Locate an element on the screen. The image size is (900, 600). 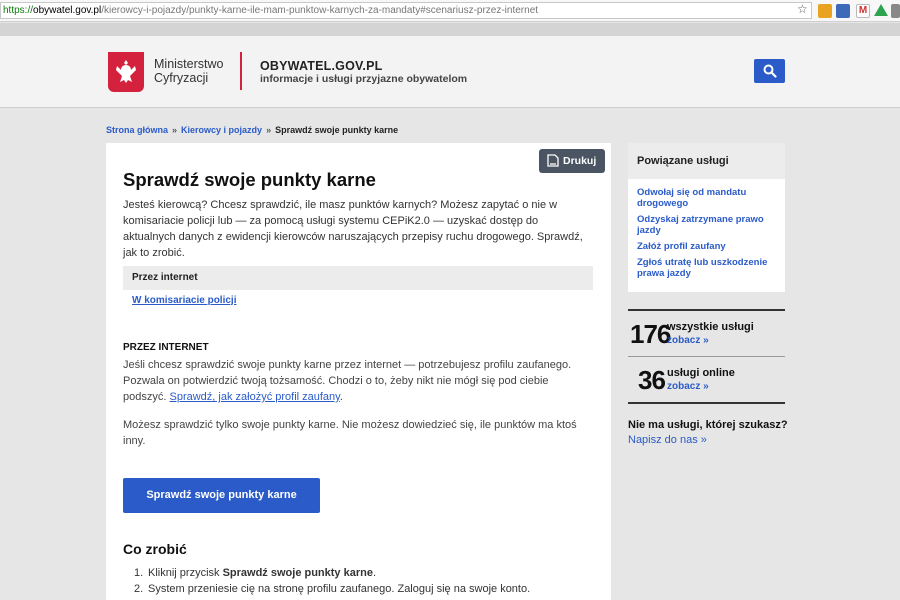
list-item: Załóż profil zaufany is located at coordinates (706, 246).